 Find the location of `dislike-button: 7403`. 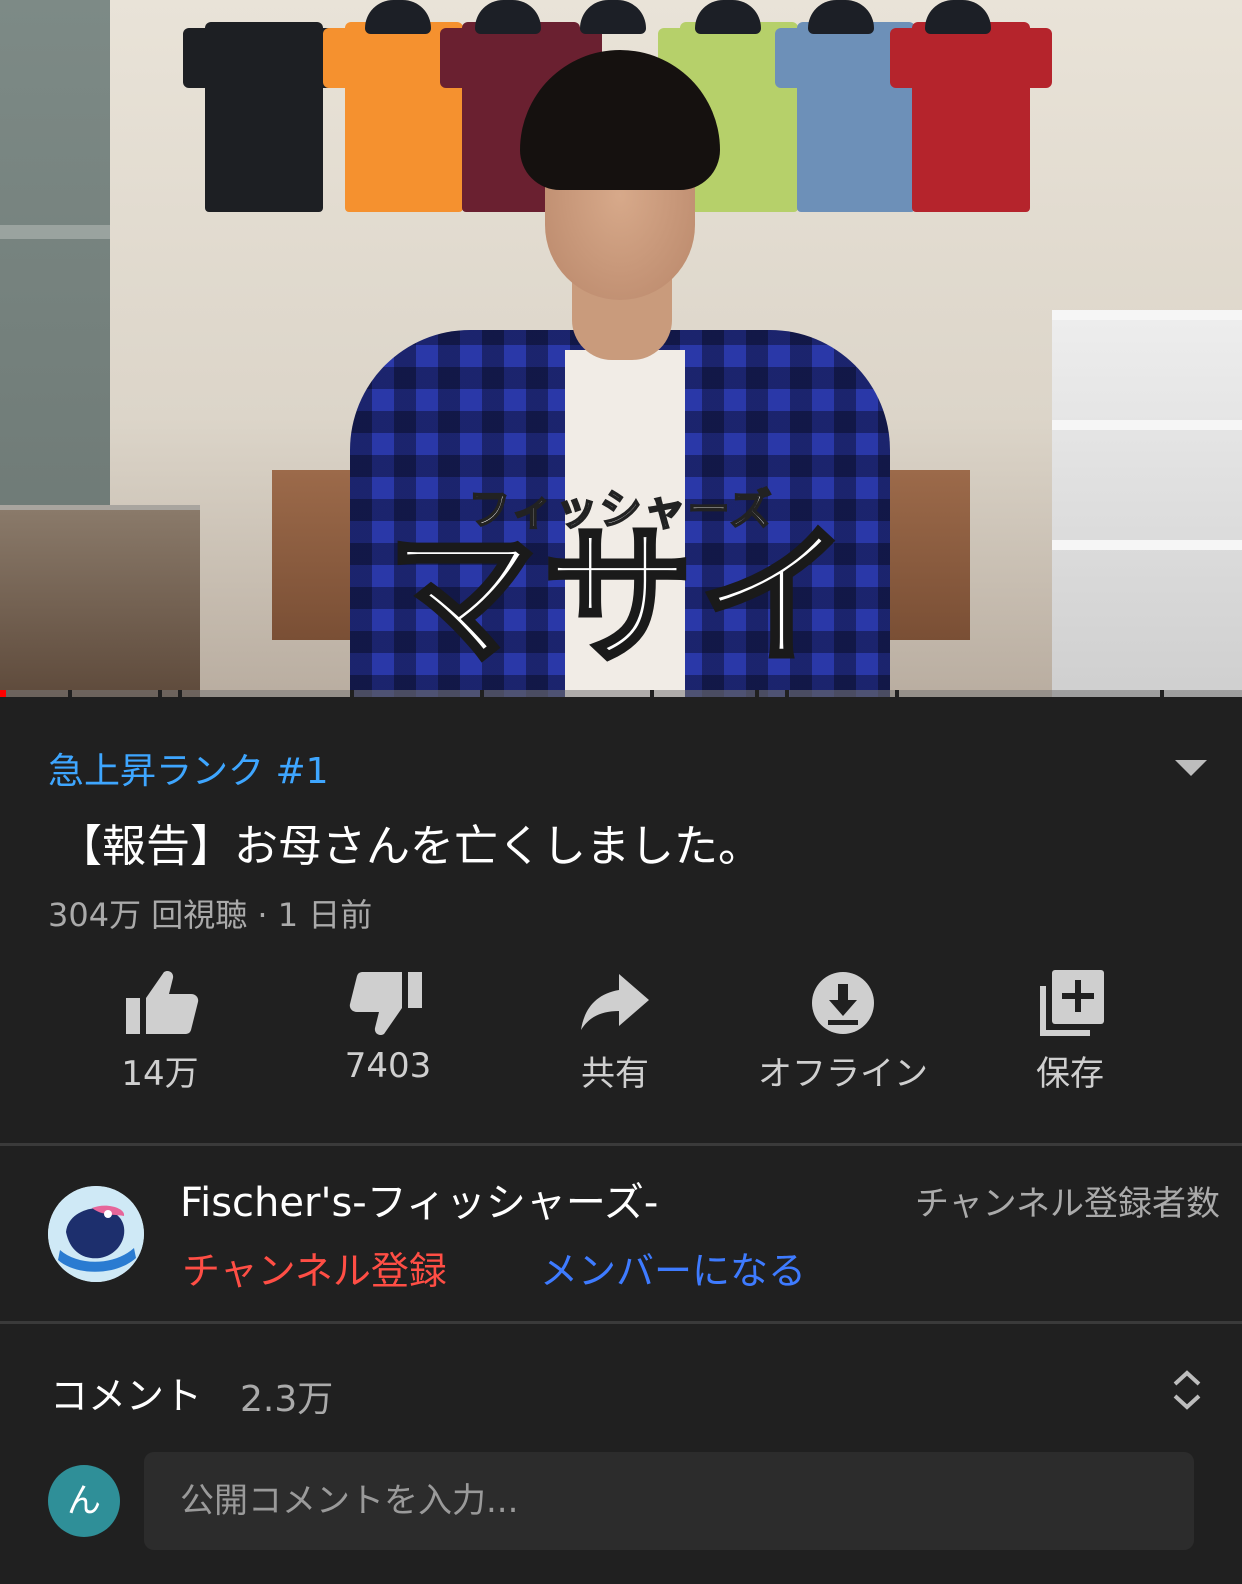

dislike-button: 7403 is located at coordinates (388, 1027).